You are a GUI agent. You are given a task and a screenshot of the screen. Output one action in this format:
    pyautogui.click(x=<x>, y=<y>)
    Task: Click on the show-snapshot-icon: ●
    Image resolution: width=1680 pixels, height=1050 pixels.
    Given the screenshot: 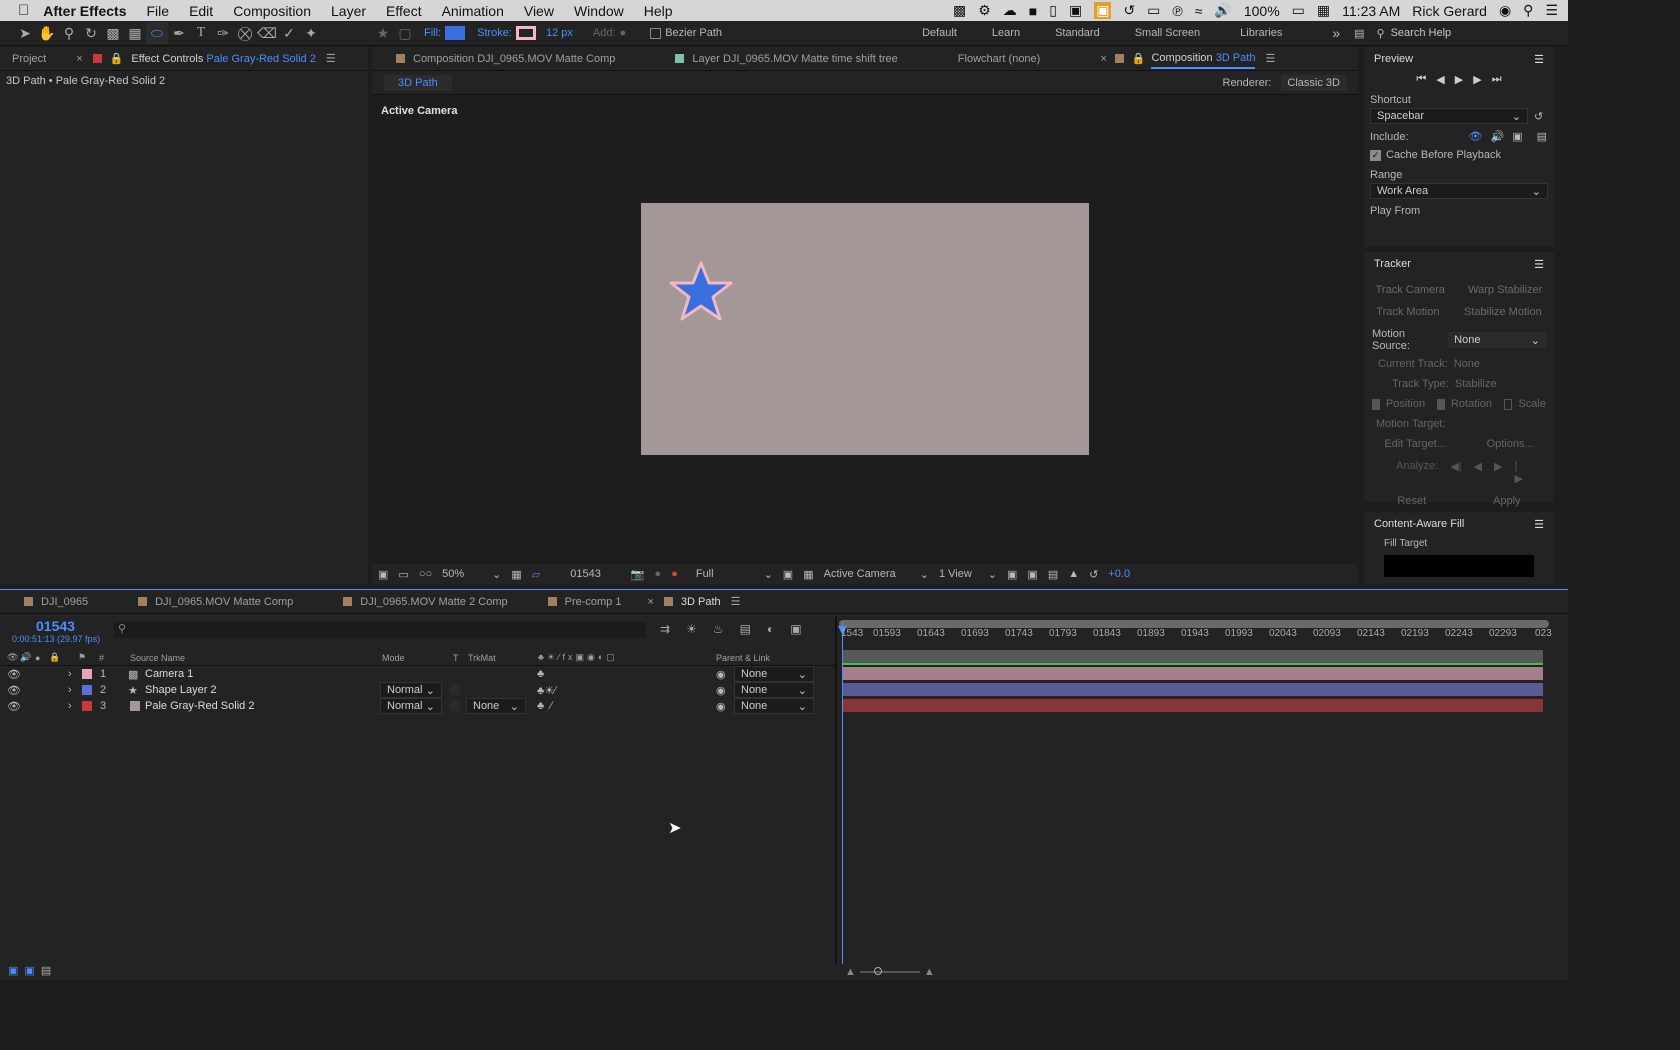 What is the action you would take?
    pyautogui.click(x=658, y=574)
    